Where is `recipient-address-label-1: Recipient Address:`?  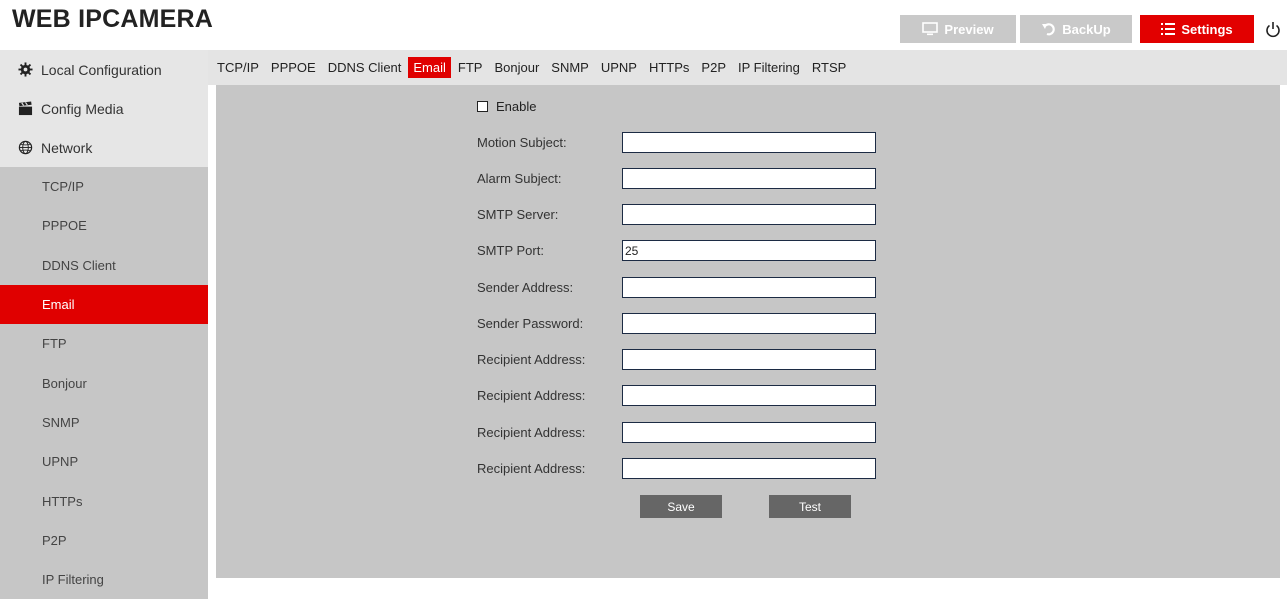 recipient-address-label-1: Recipient Address: is located at coordinates (531, 359).